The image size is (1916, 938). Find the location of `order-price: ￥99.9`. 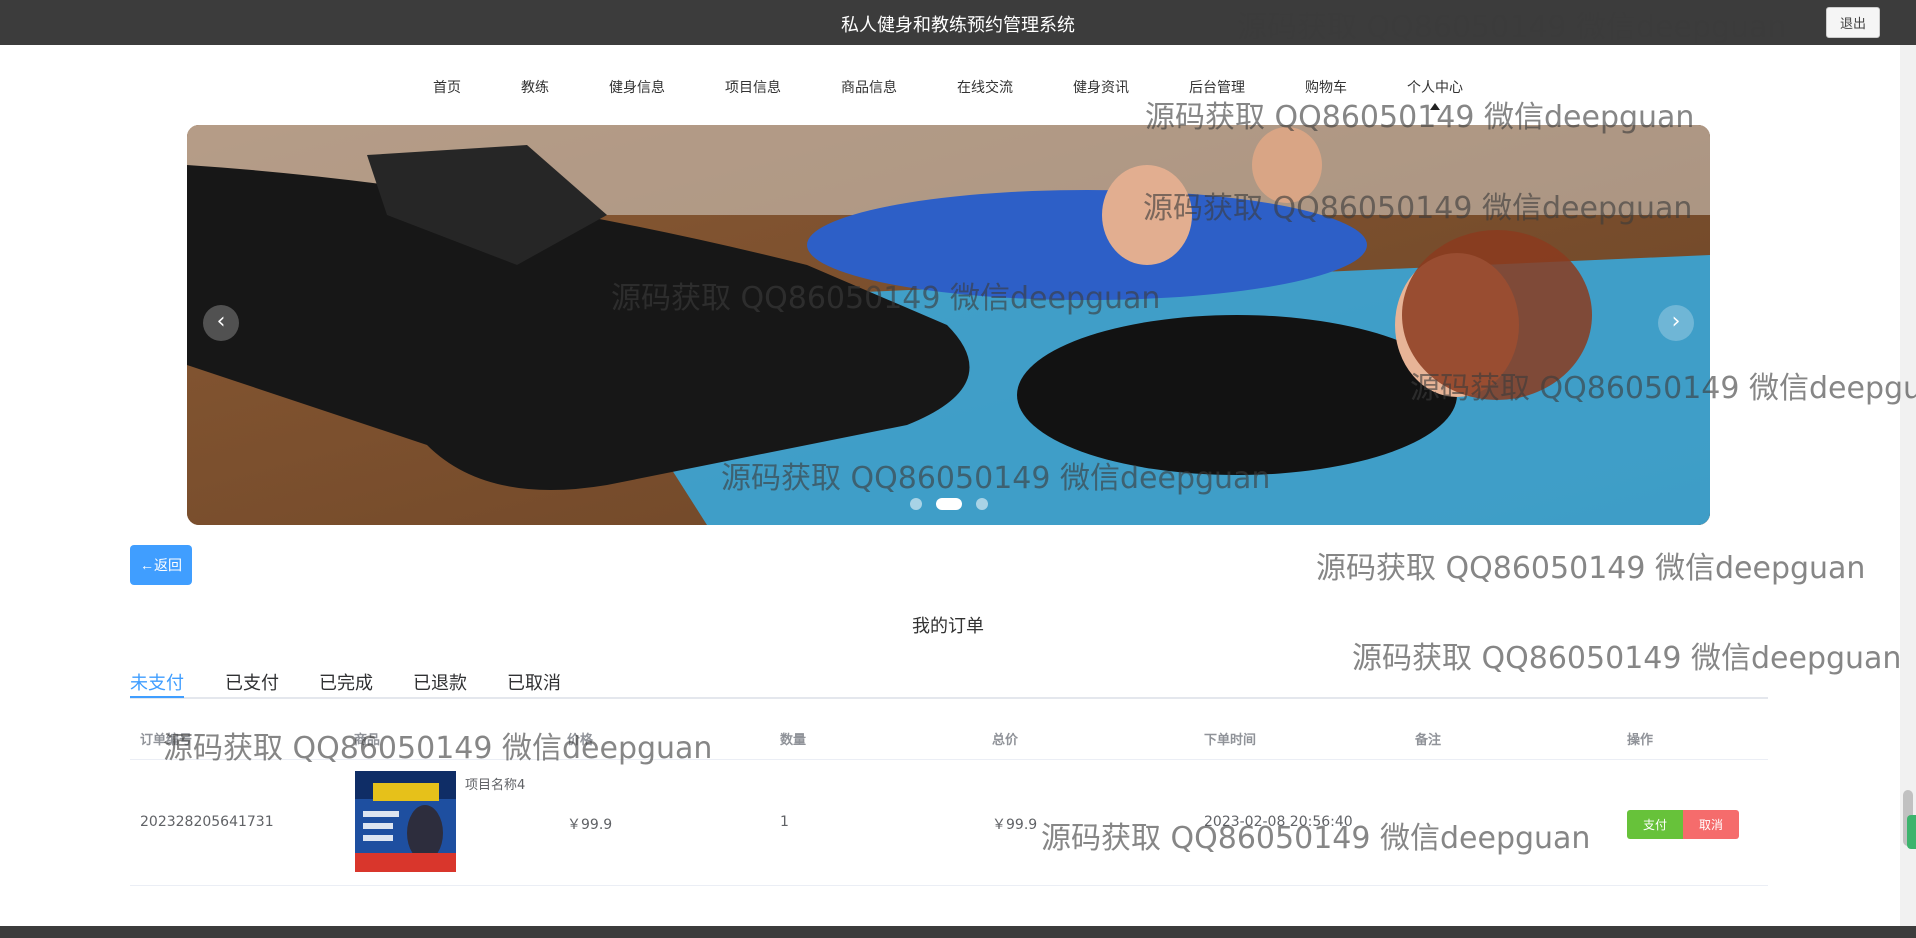

order-price: ￥99.9 is located at coordinates (590, 825).